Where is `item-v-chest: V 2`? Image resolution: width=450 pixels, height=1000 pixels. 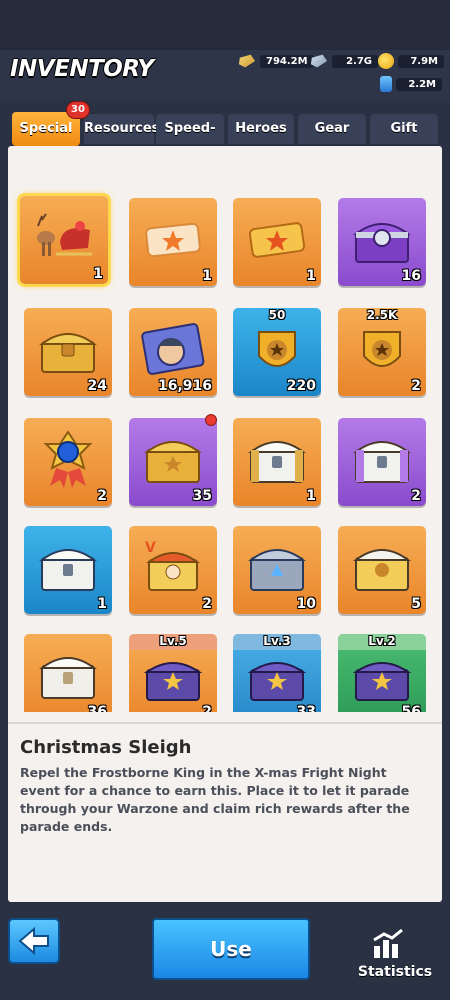
item-v-chest: V 2 is located at coordinates (173, 570).